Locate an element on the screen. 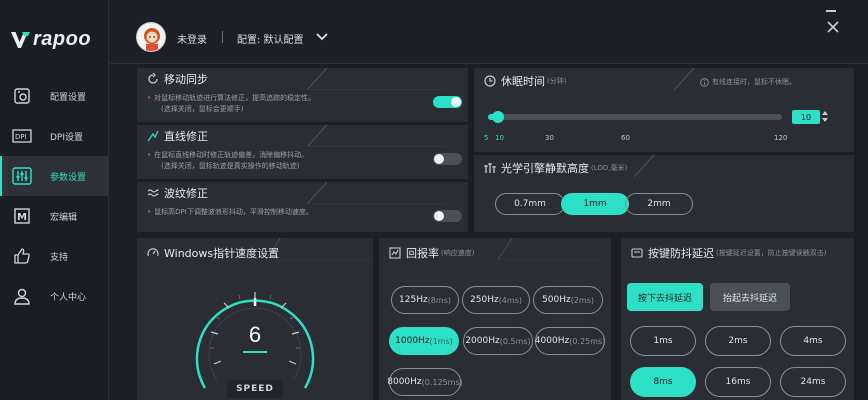 The width and height of the screenshot is (868, 400). debounce-option-2ms: 2ms is located at coordinates (738, 341).